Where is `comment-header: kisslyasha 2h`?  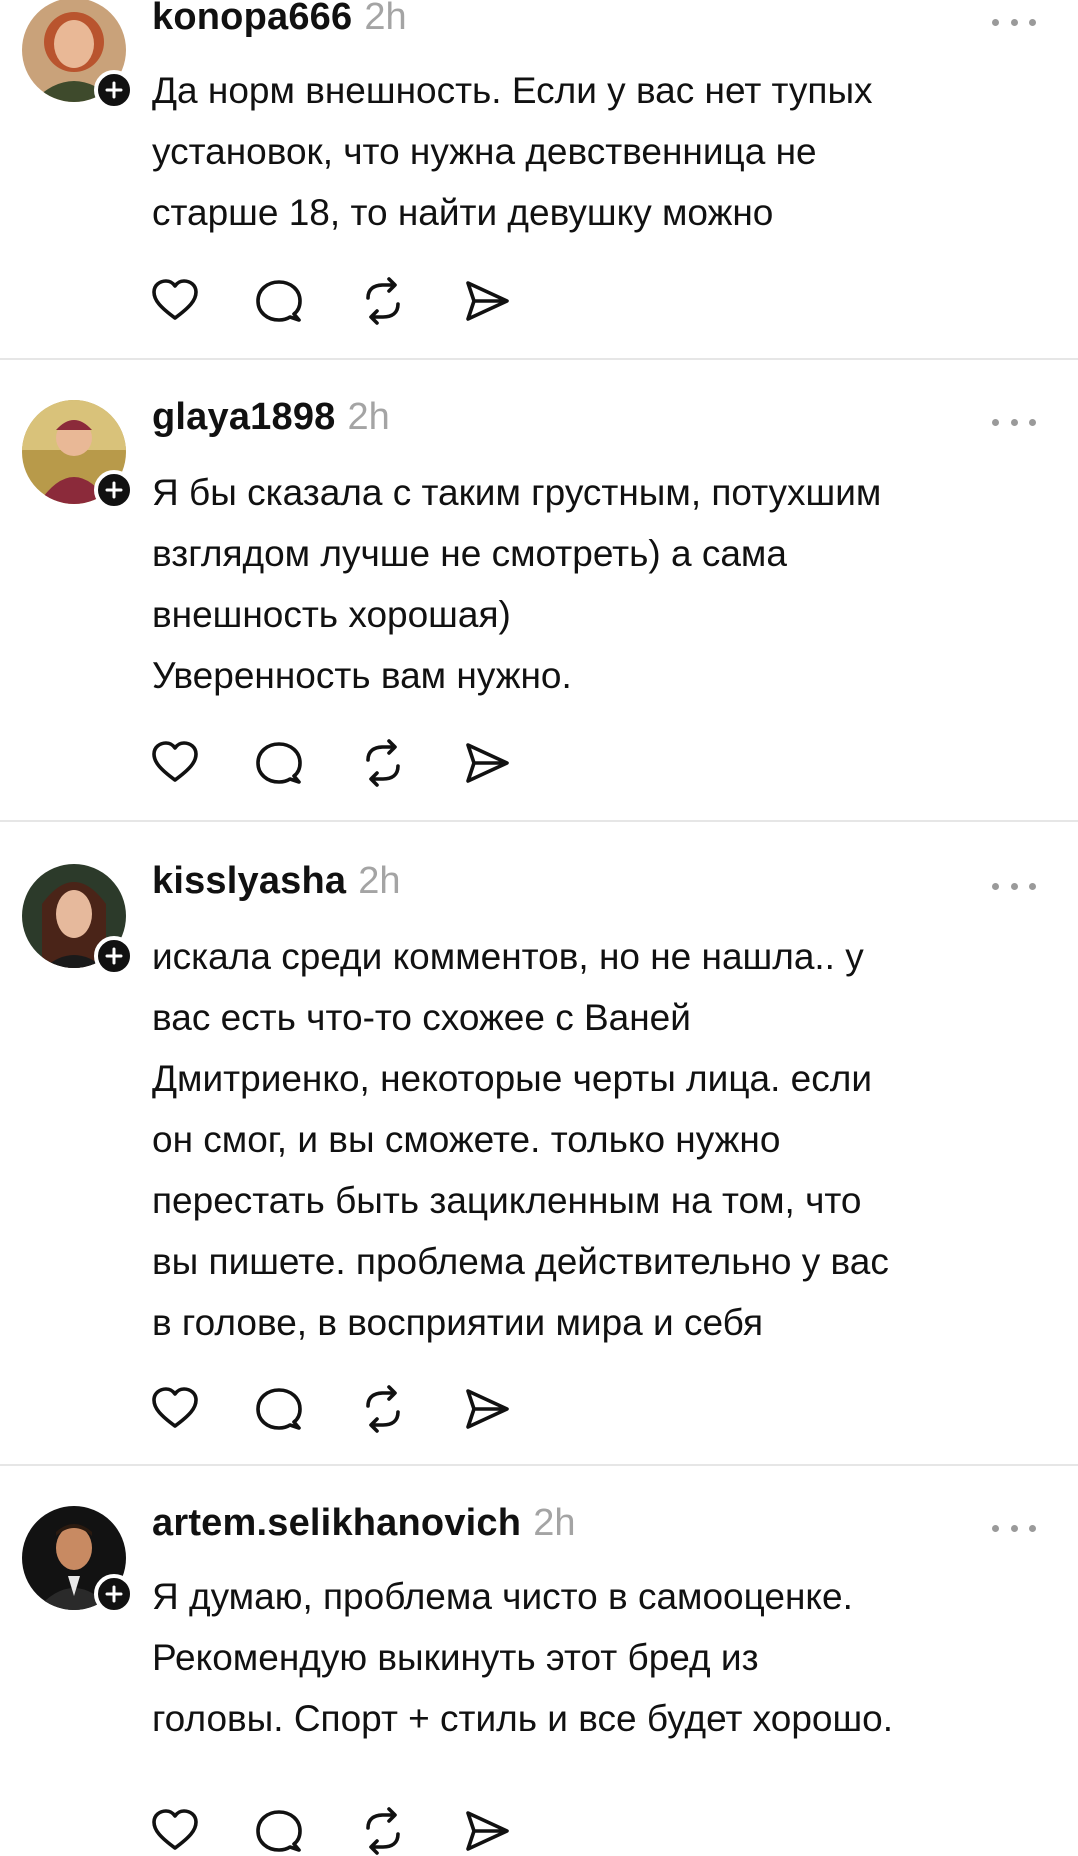
comment-header: kisslyasha 2h is located at coordinates (276, 885).